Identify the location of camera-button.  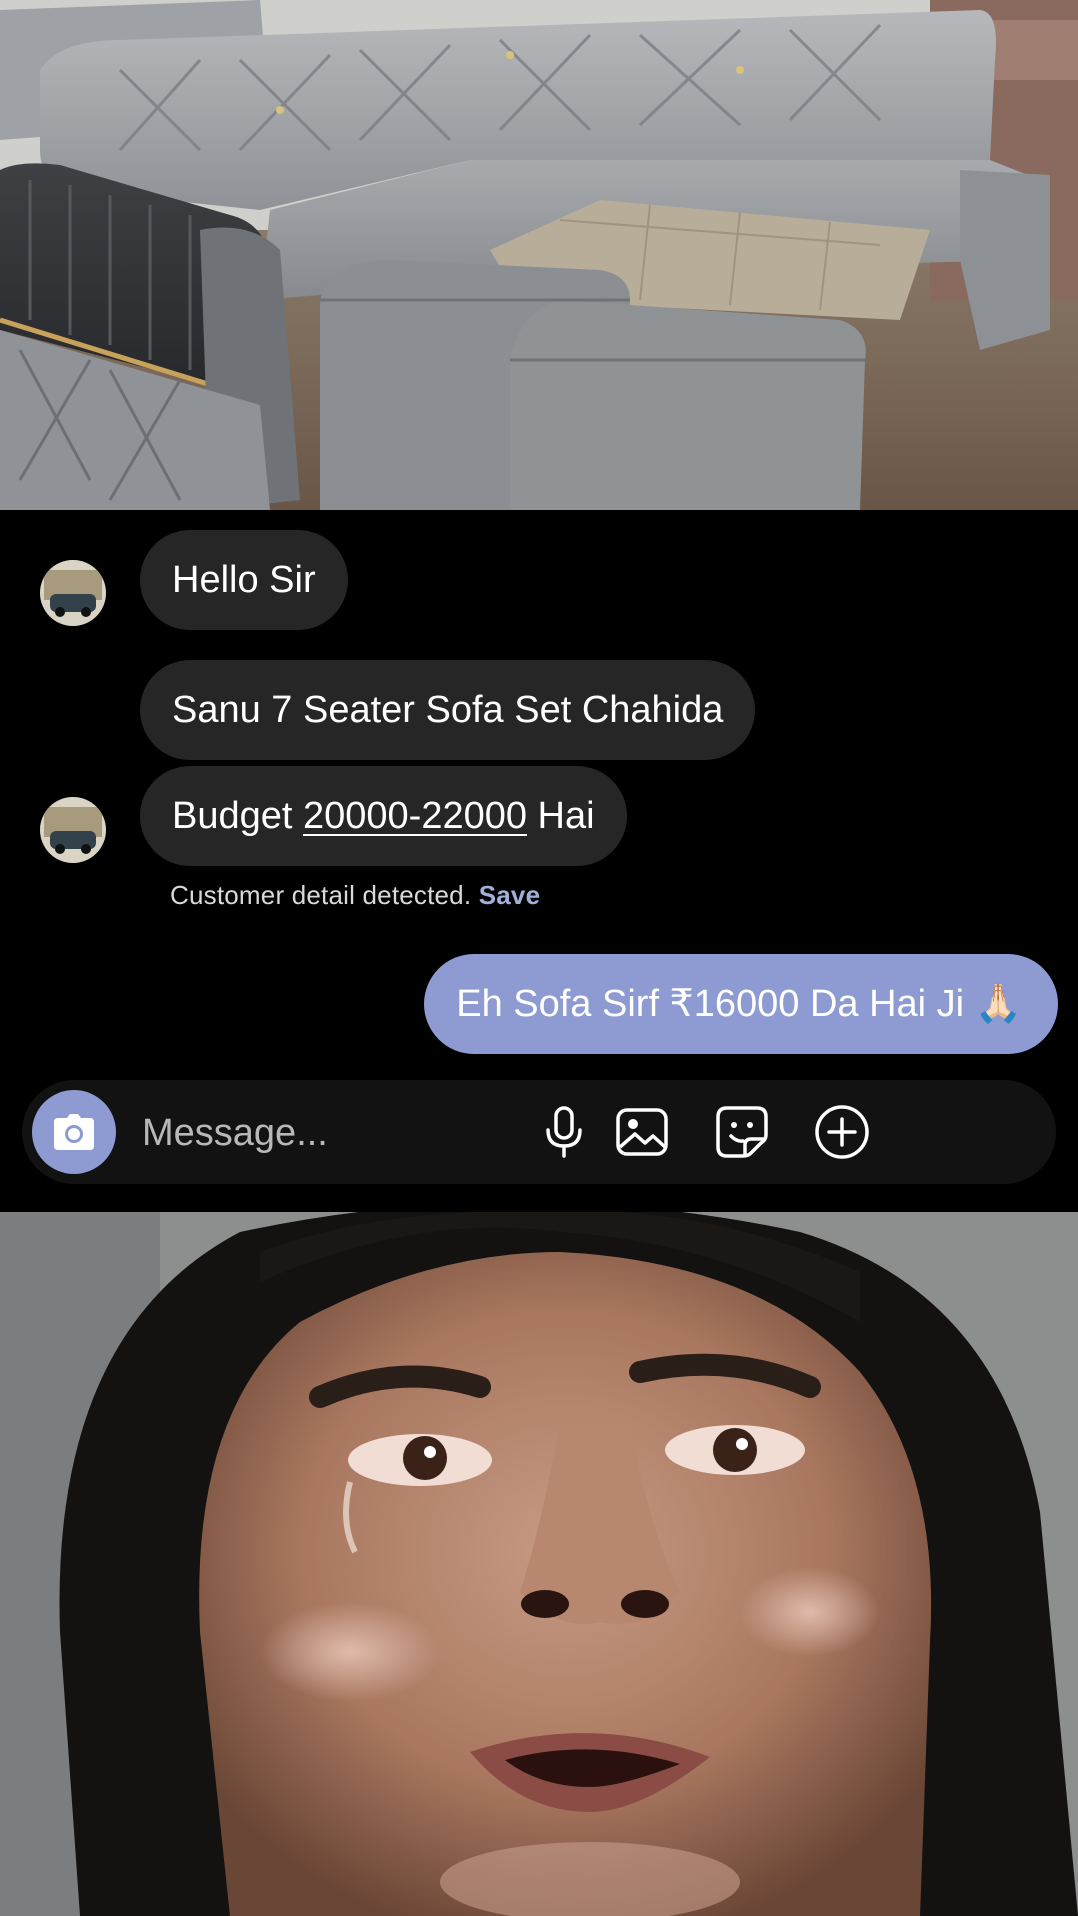
(74, 1132).